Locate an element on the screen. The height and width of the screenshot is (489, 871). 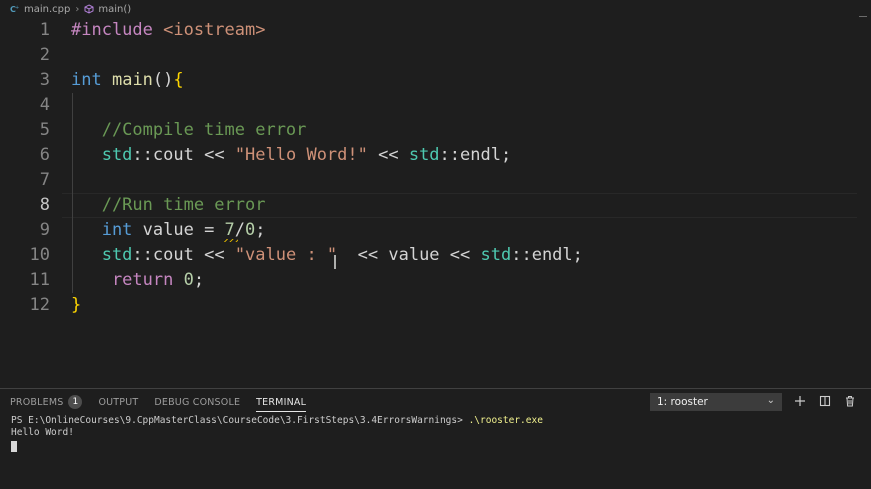
code-token: main is located at coordinates (132, 80).